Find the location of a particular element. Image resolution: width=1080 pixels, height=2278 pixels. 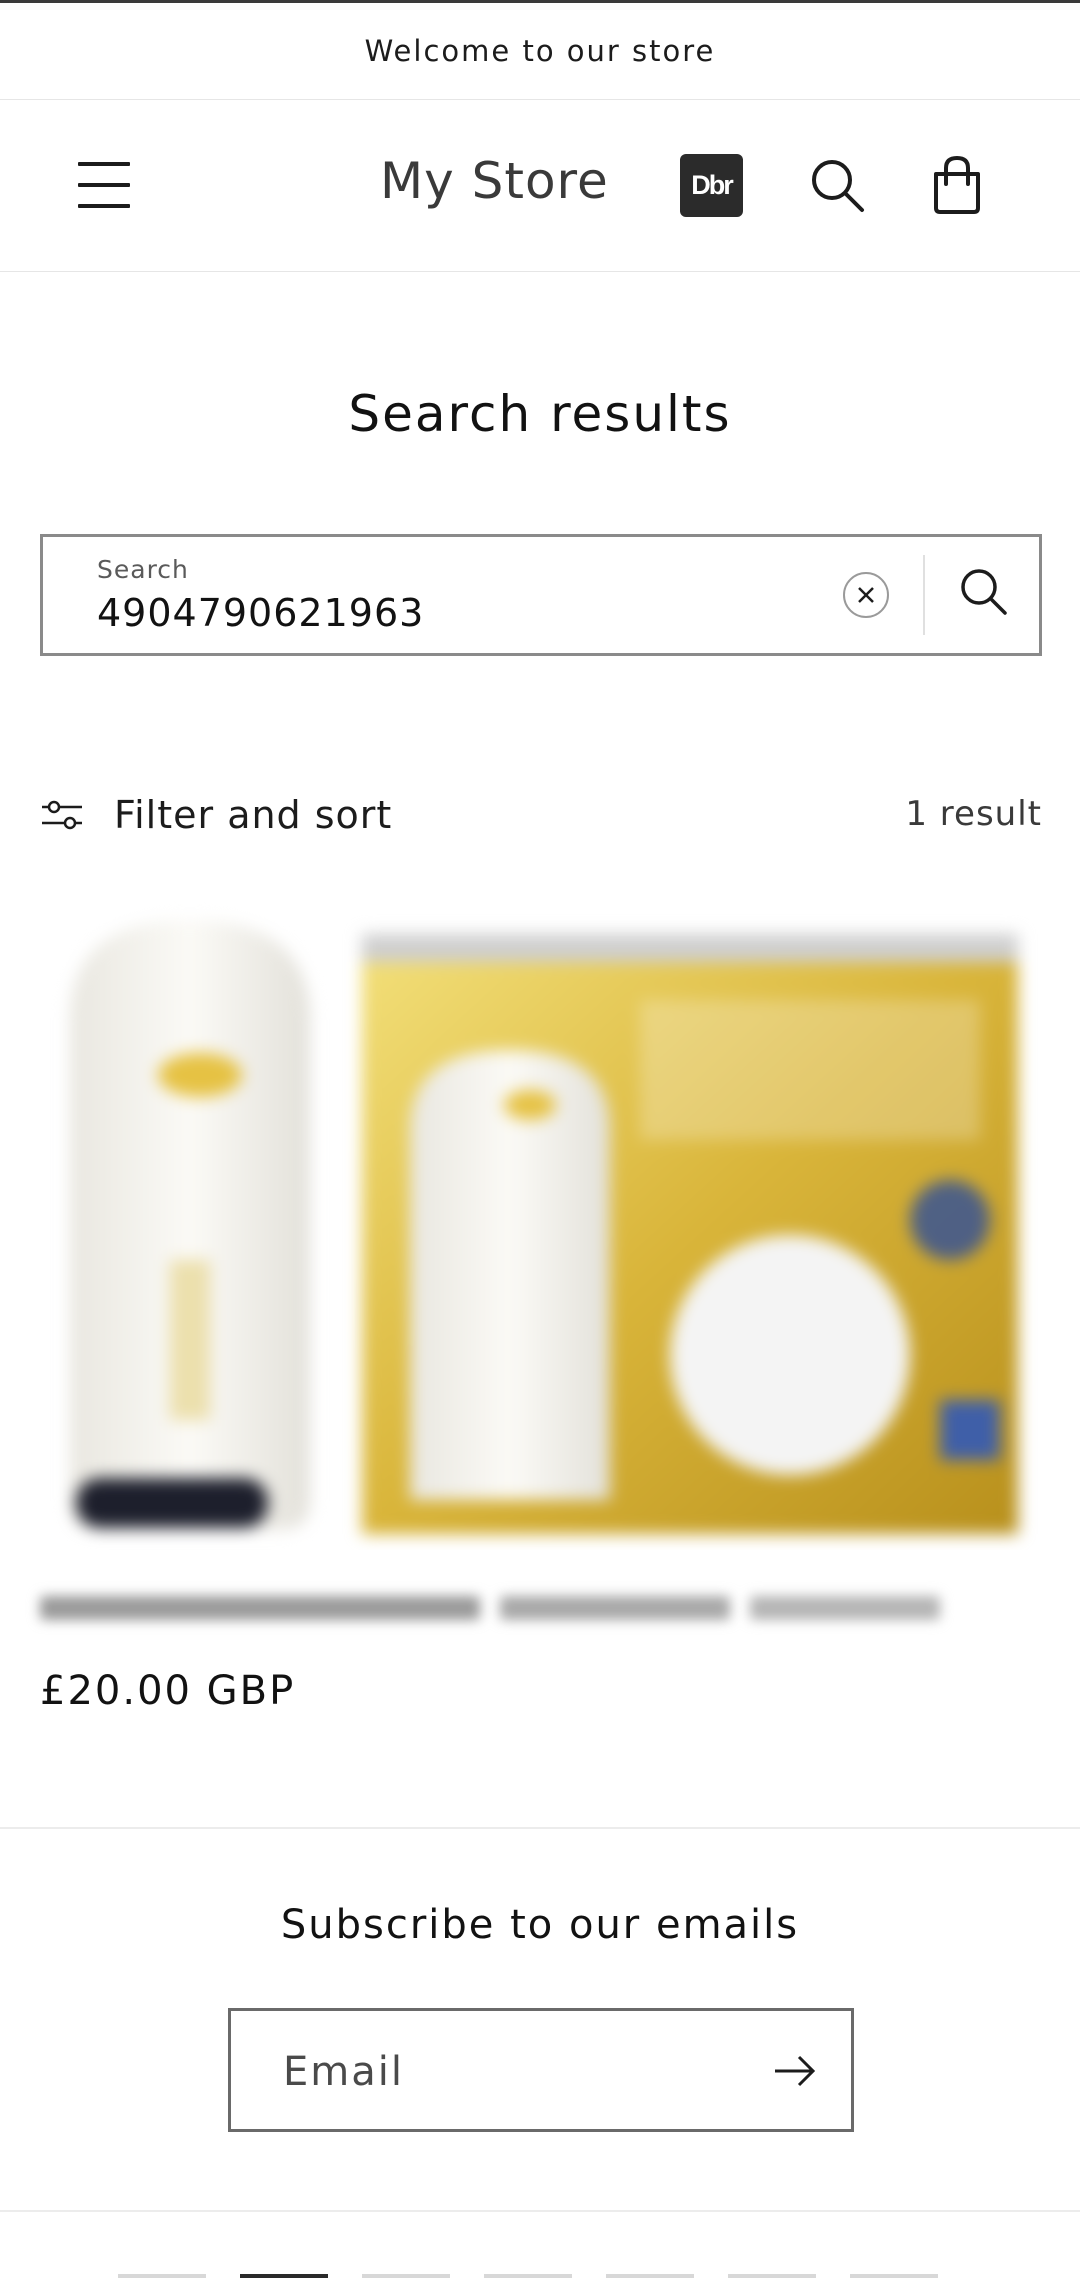

filter-label: Filter and sort is located at coordinates (253, 815).